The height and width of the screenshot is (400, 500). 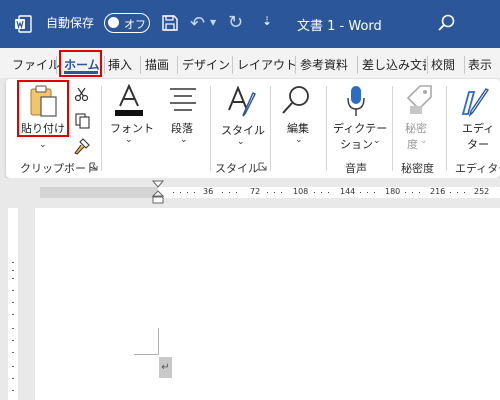 What do you see at coordinates (183, 99) in the screenshot?
I see `paragraph-align-icon` at bounding box center [183, 99].